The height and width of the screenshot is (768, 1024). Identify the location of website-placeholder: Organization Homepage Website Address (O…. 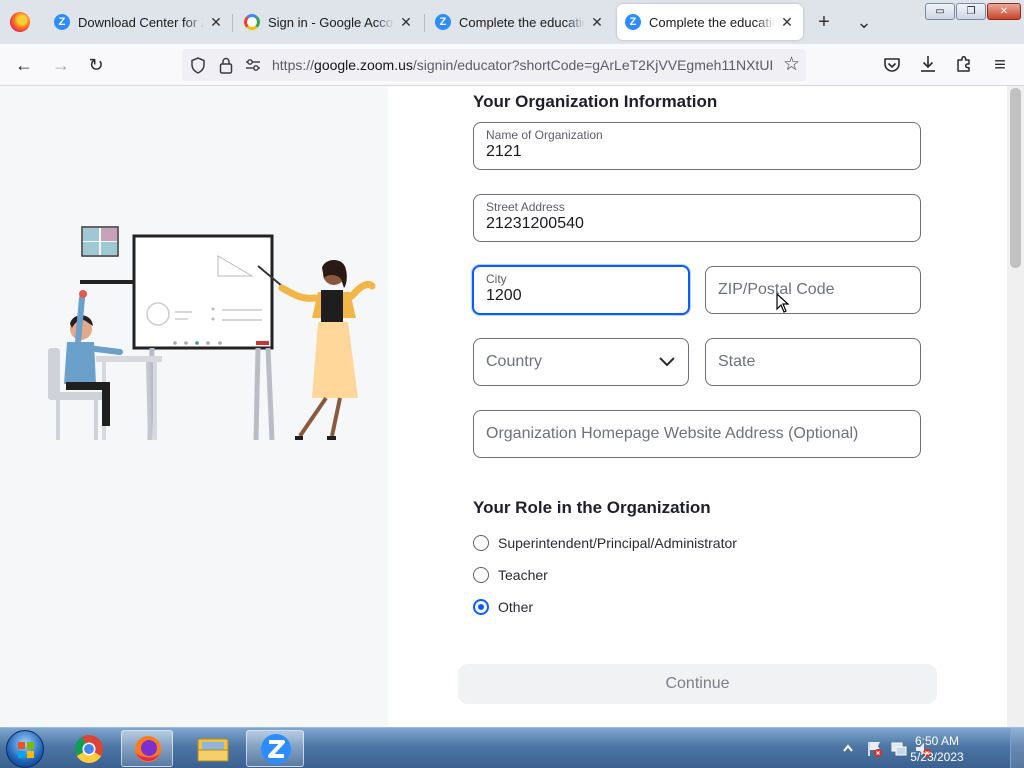
(672, 433).